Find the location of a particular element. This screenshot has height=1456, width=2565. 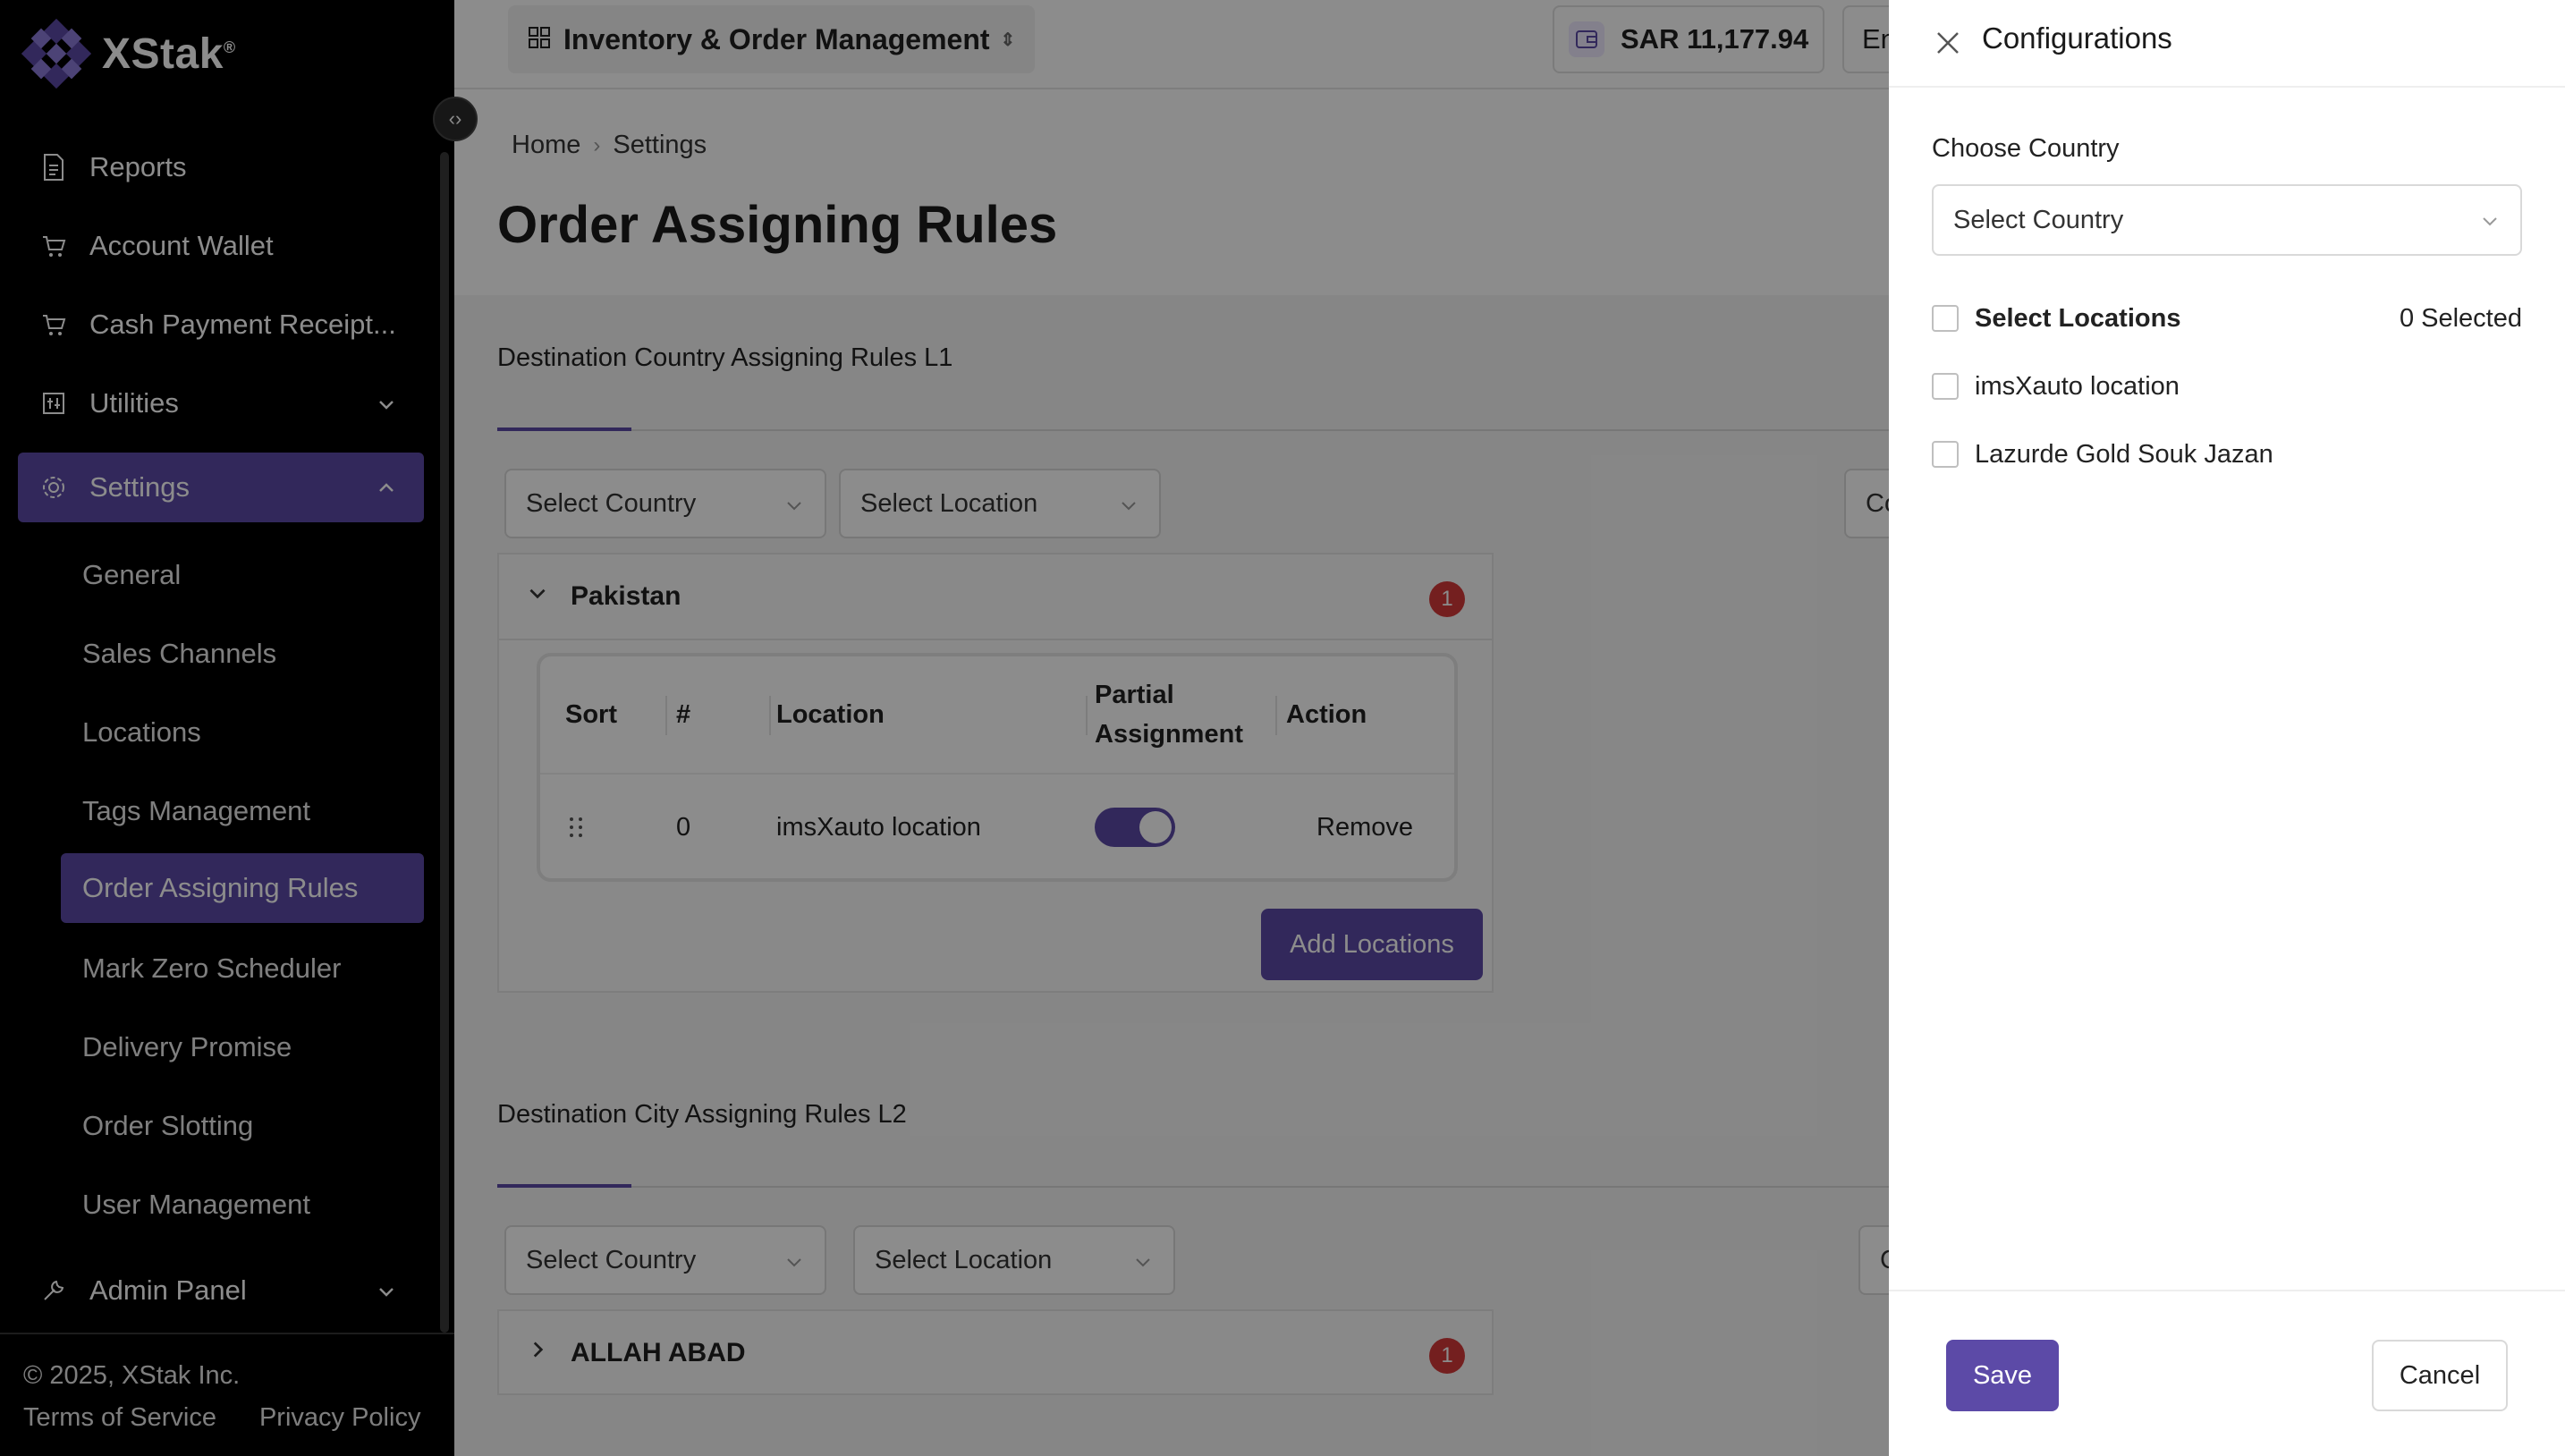

location-option: Lazurde Gold Souk Jazan is located at coordinates (2227, 454).